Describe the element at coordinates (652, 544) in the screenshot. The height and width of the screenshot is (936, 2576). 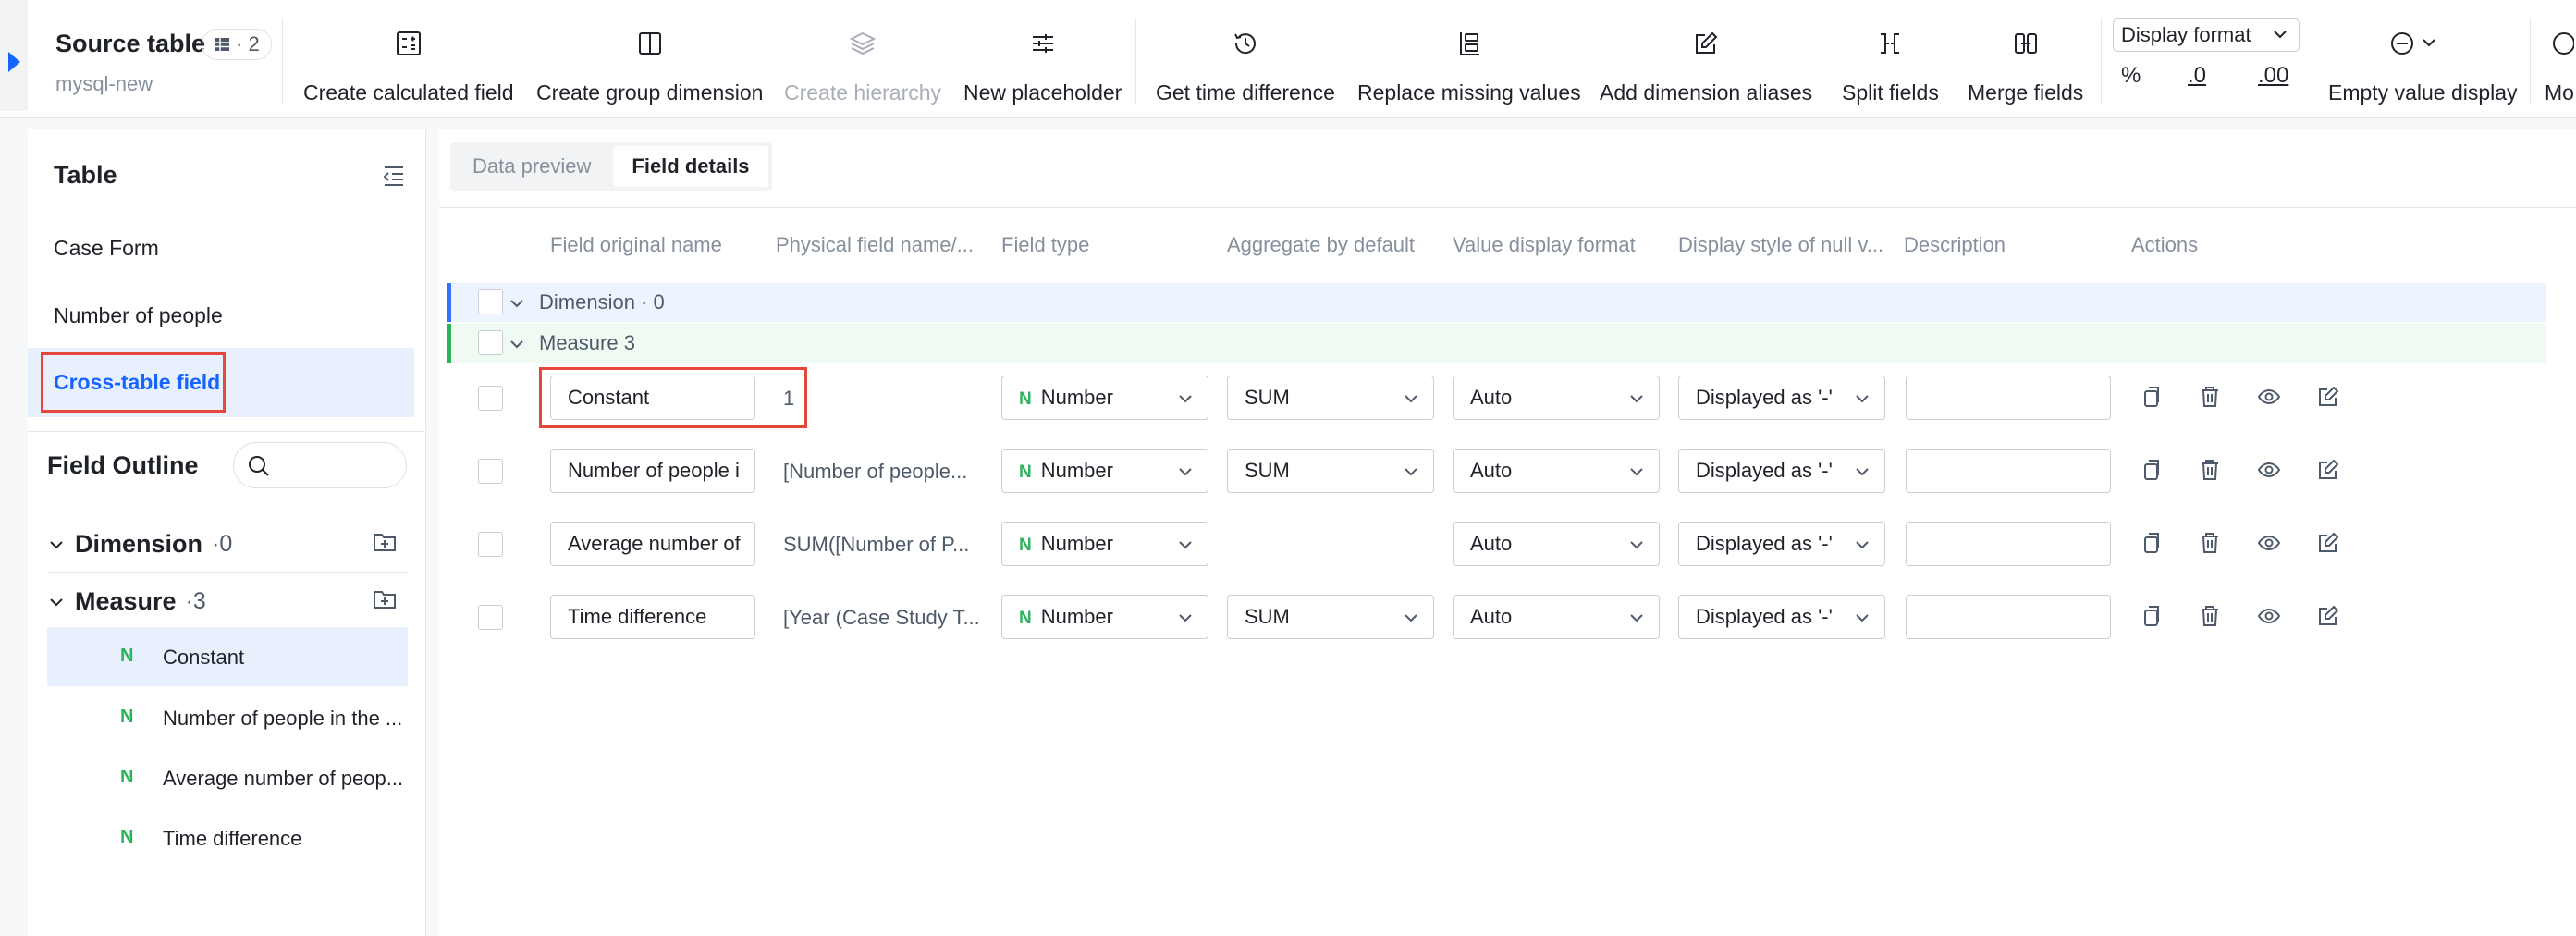
I see `original-name-input: Average number of` at that location.